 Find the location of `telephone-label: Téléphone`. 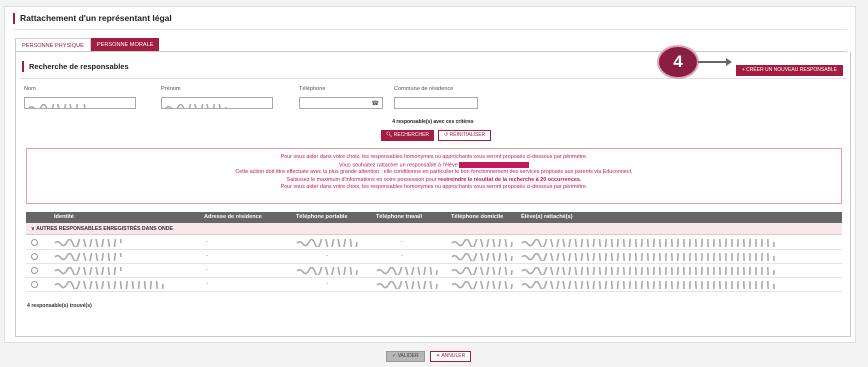

telephone-label: Téléphone is located at coordinates (312, 89).